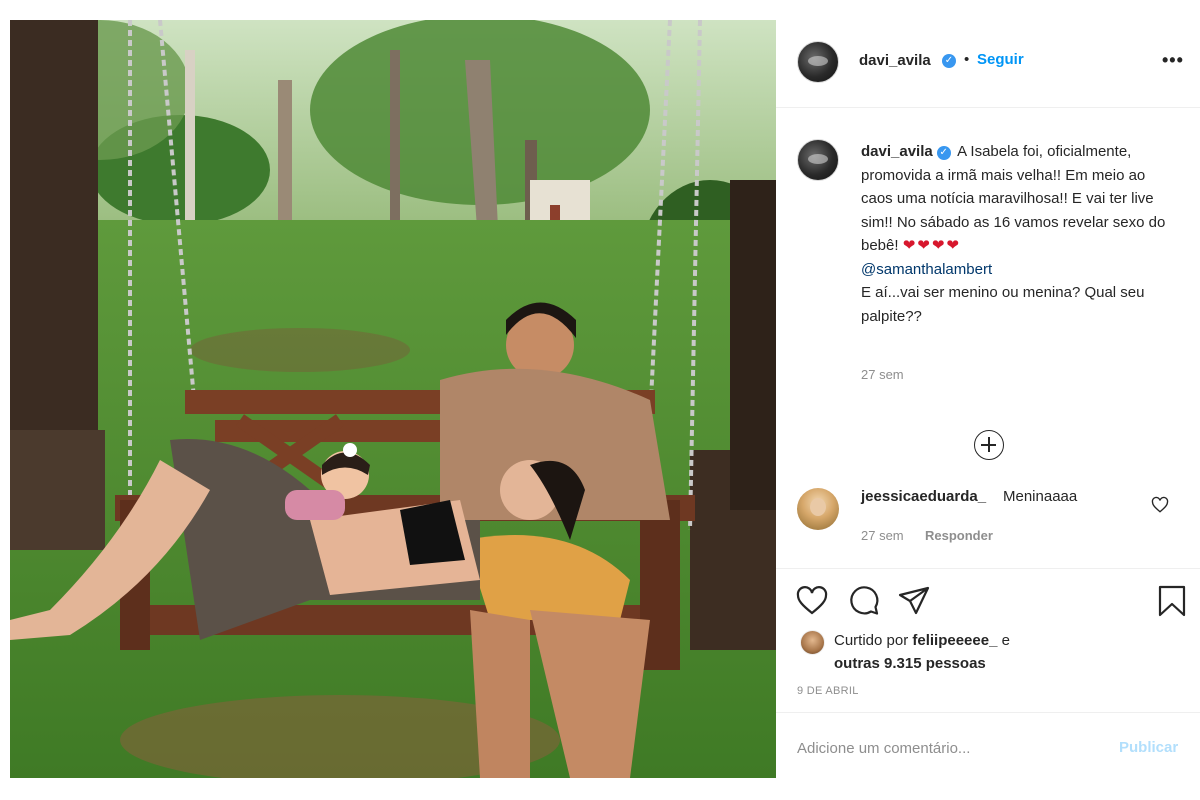 The width and height of the screenshot is (1200, 800). What do you see at coordinates (897, 151) in the screenshot?
I see `caption-username: davi_avila` at bounding box center [897, 151].